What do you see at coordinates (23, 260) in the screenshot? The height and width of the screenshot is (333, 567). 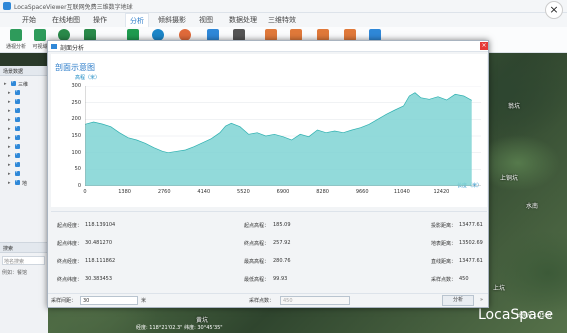 I see `search-input: 地名搜索` at bounding box center [23, 260].